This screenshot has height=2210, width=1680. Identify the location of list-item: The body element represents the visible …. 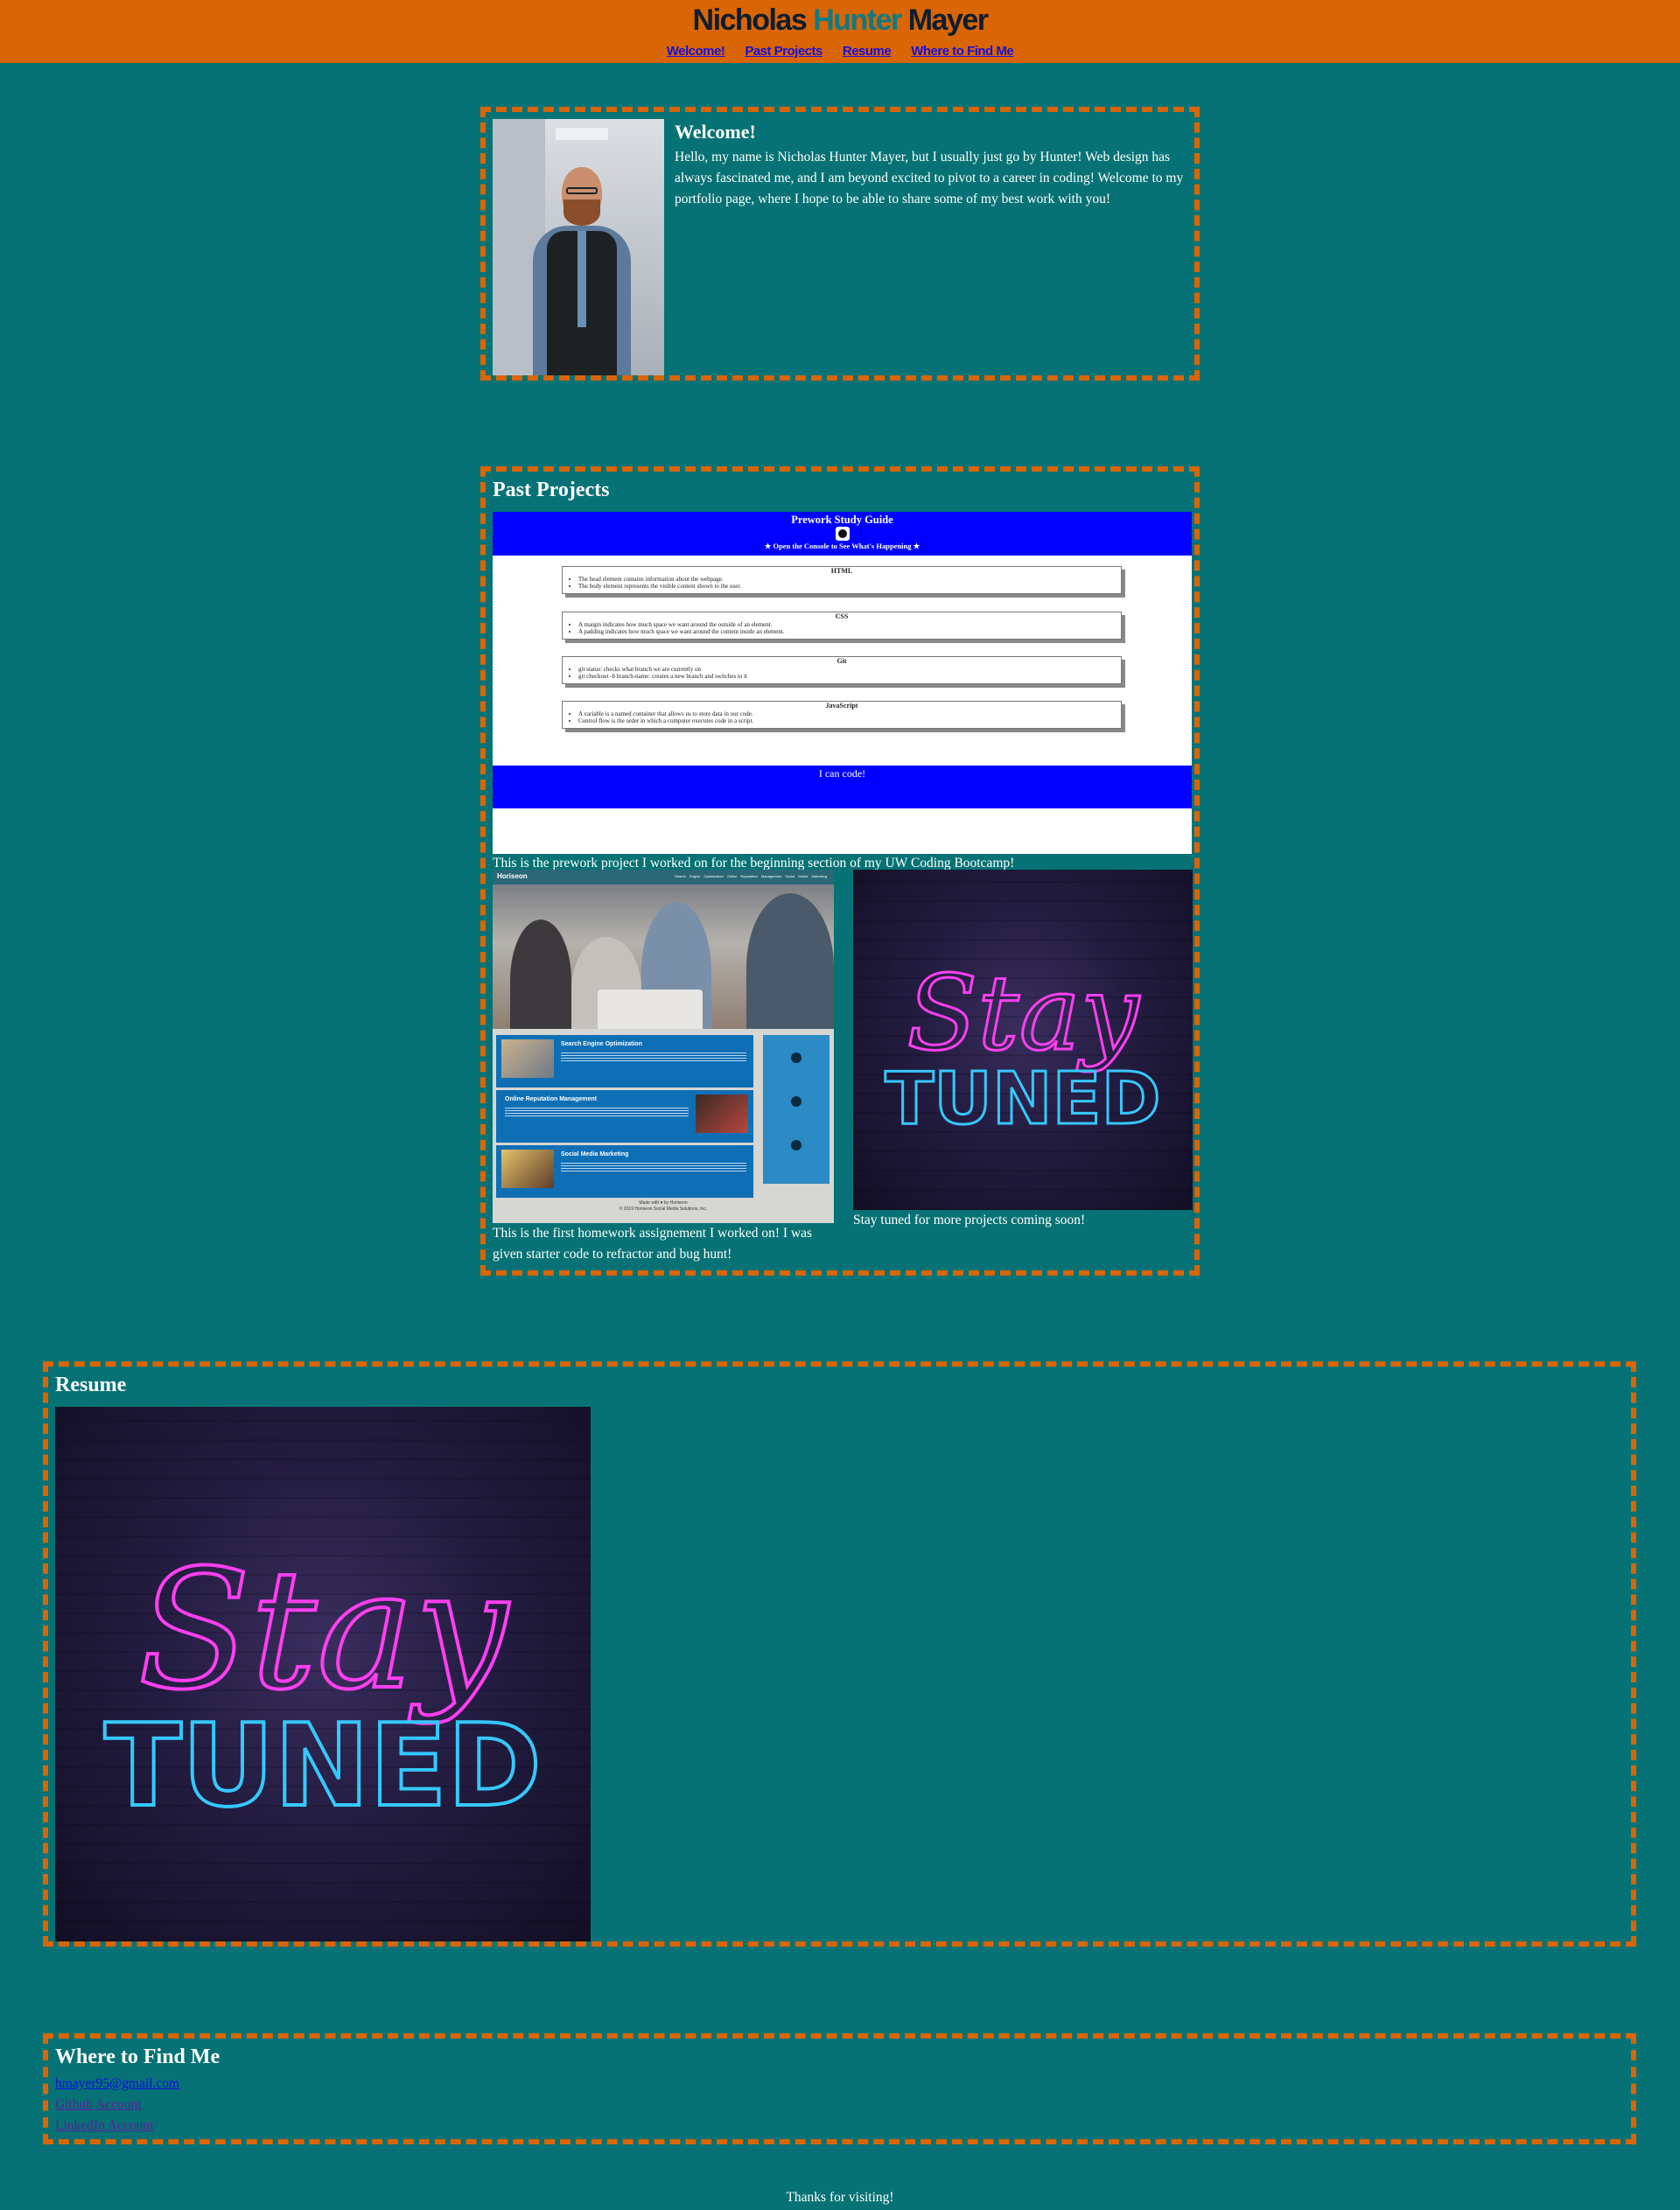
(849, 586).